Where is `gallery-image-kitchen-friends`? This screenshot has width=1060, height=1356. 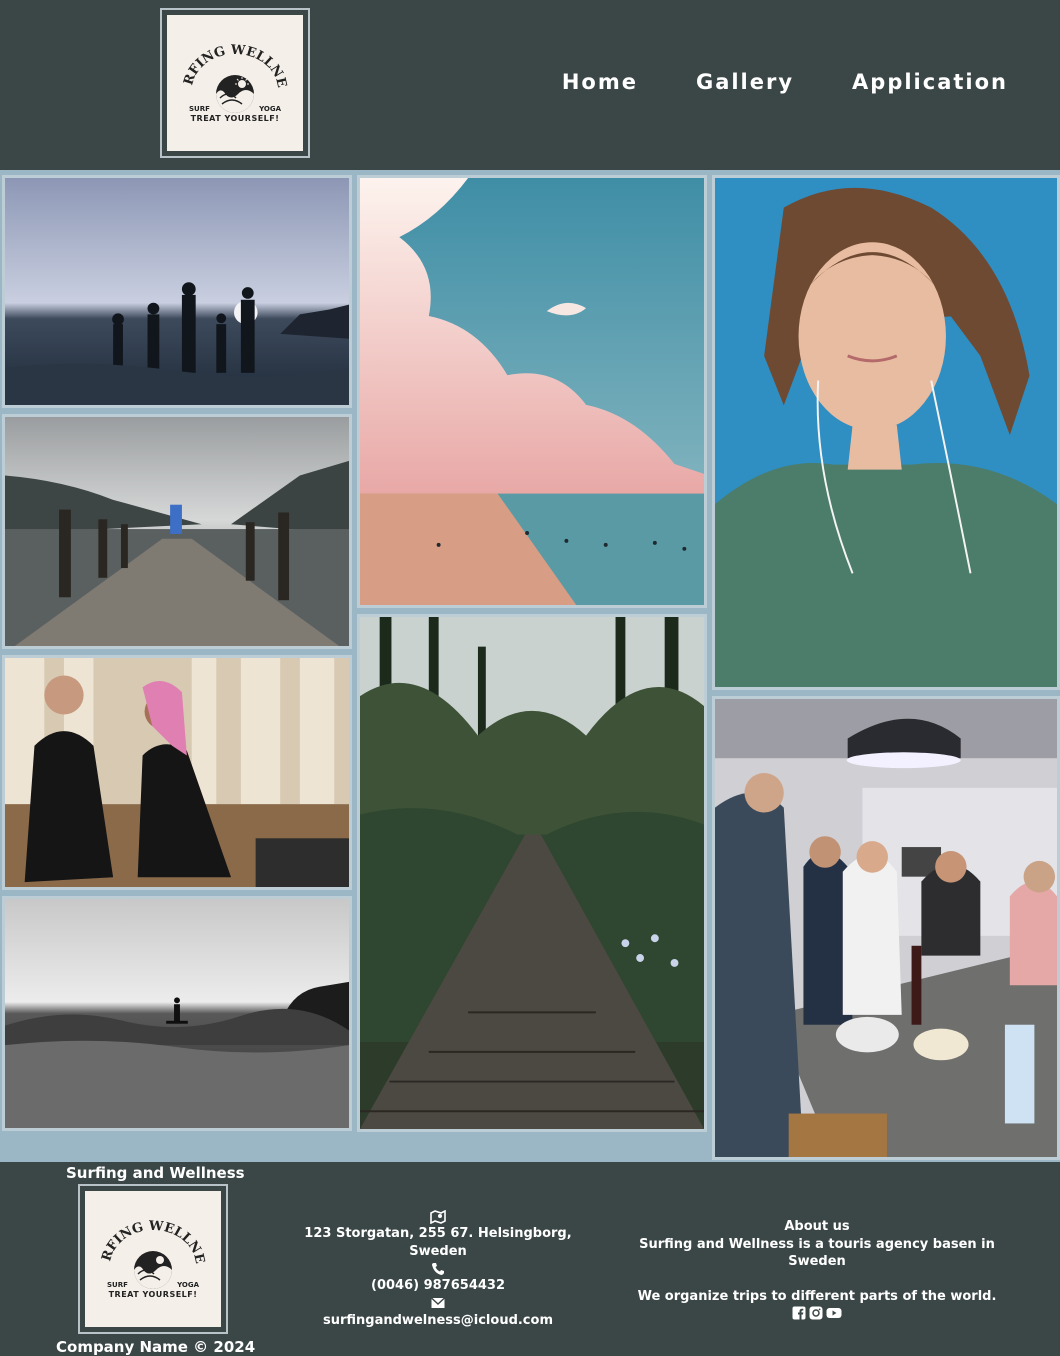
gallery-image-kitchen-friends is located at coordinates (886, 928).